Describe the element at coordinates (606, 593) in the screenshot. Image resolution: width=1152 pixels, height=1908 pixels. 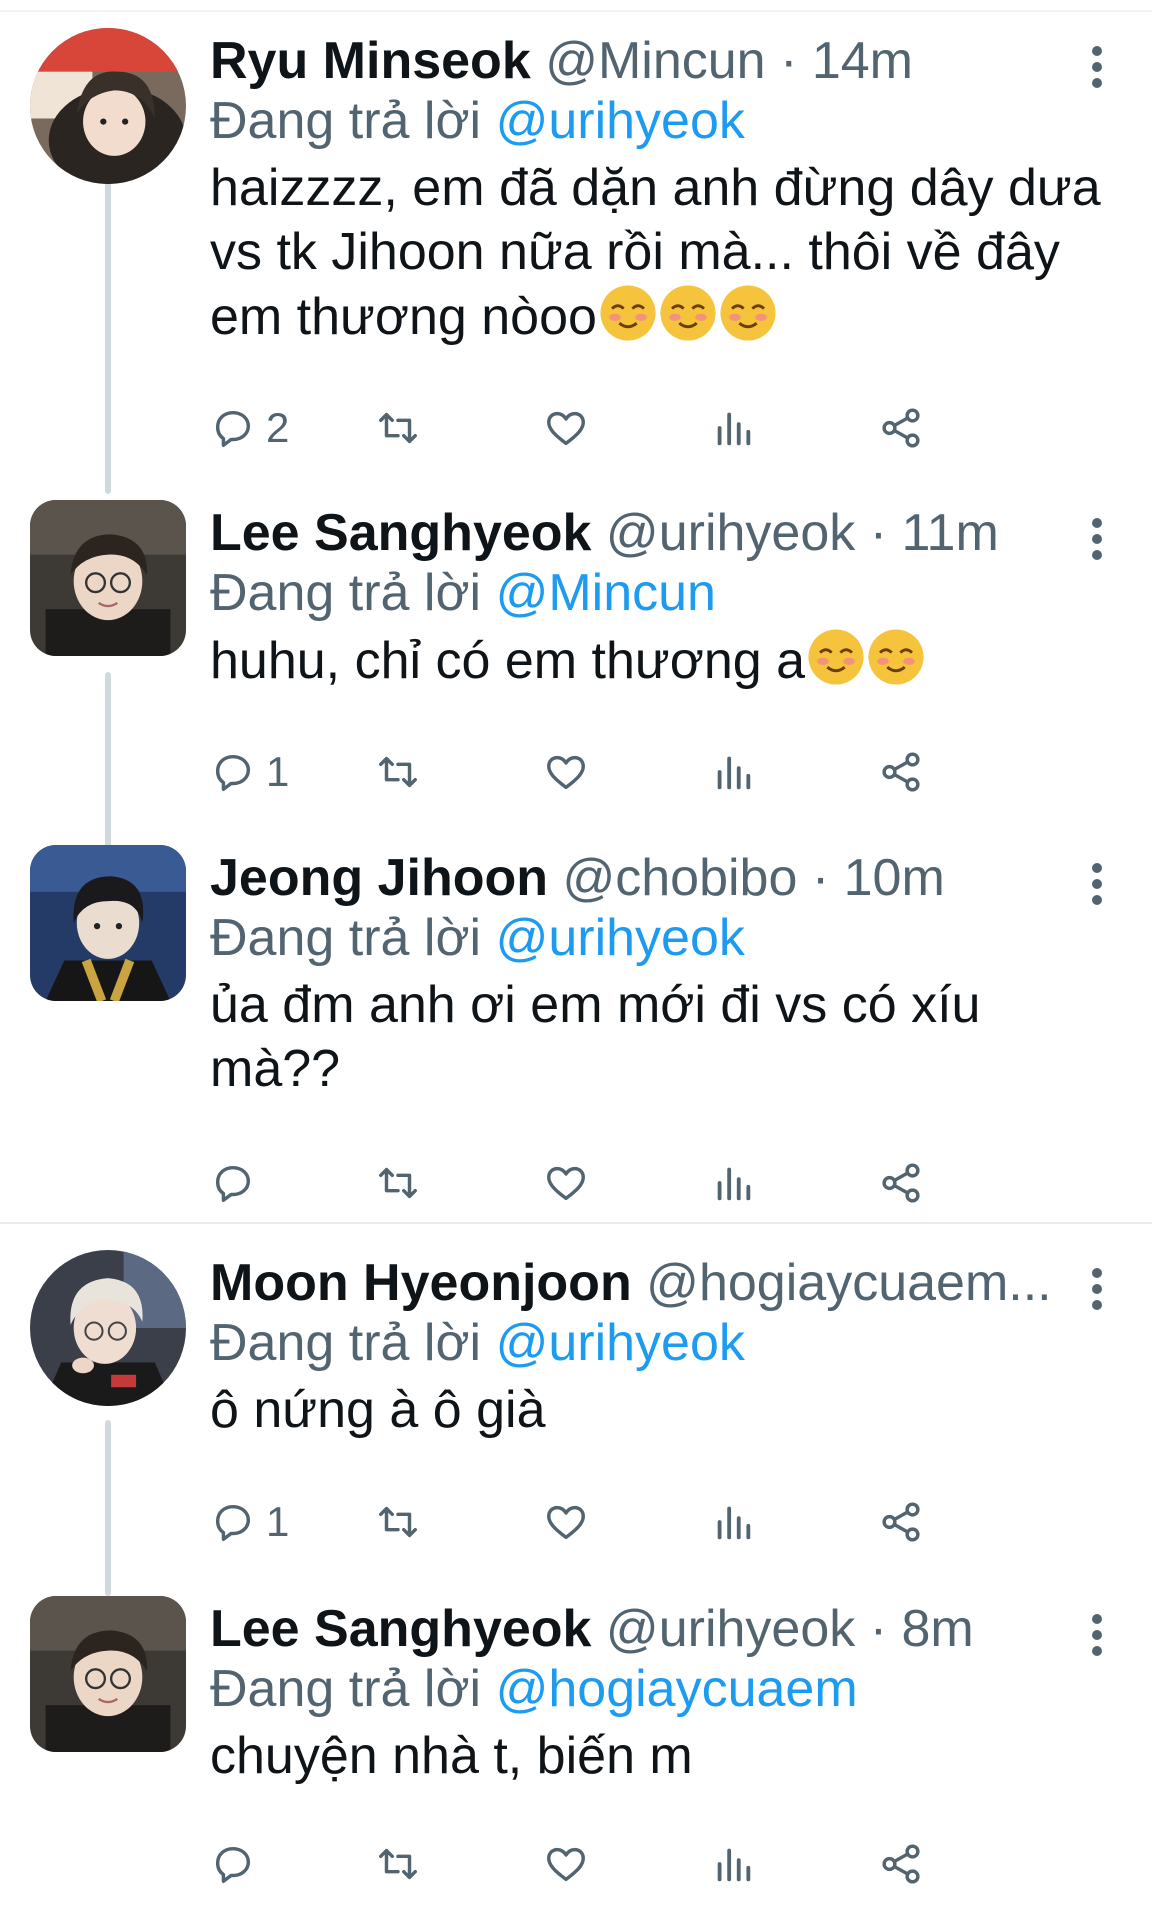
I see `reply-to-handle: @Mincun` at that location.